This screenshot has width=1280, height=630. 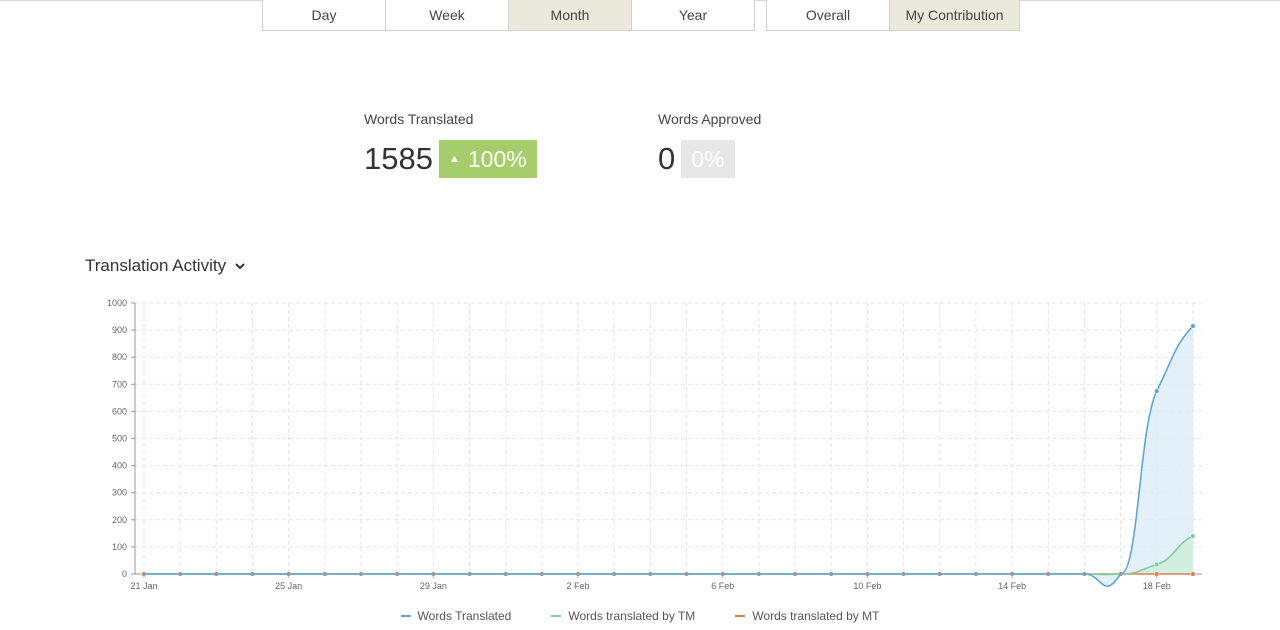 What do you see at coordinates (119, 547) in the screenshot?
I see `y-tick-label: 100` at bounding box center [119, 547].